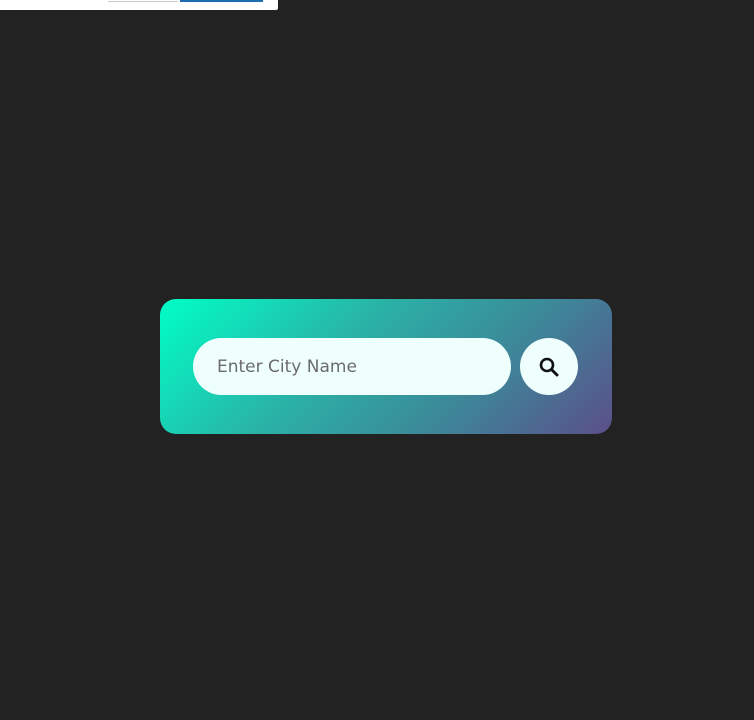  I want to click on search-button, so click(549, 366).